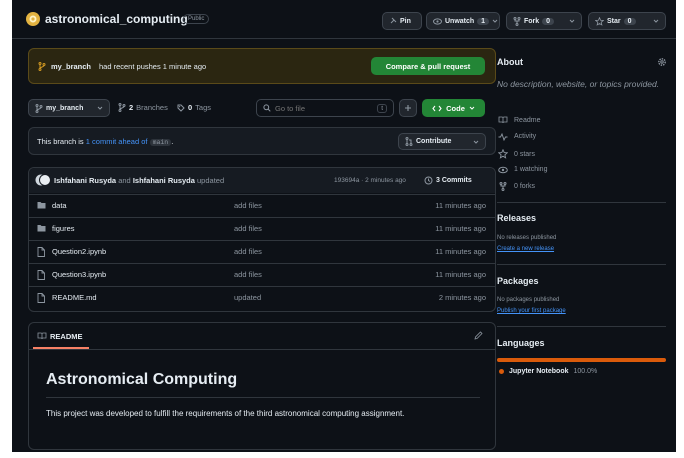 This screenshot has width=684, height=458. Describe the element at coordinates (263, 397) in the screenshot. I see `readme-title-divider` at that location.